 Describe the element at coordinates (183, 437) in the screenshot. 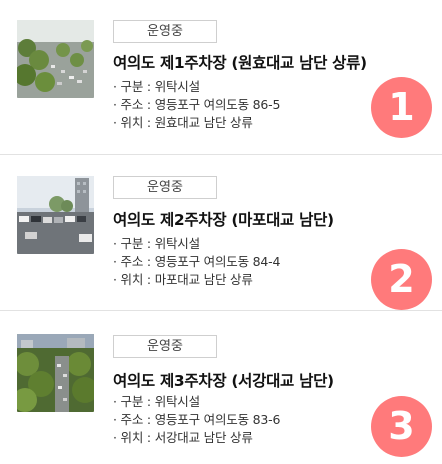

I see `info-location: · 위치 : 서강대교 남단 상류` at that location.